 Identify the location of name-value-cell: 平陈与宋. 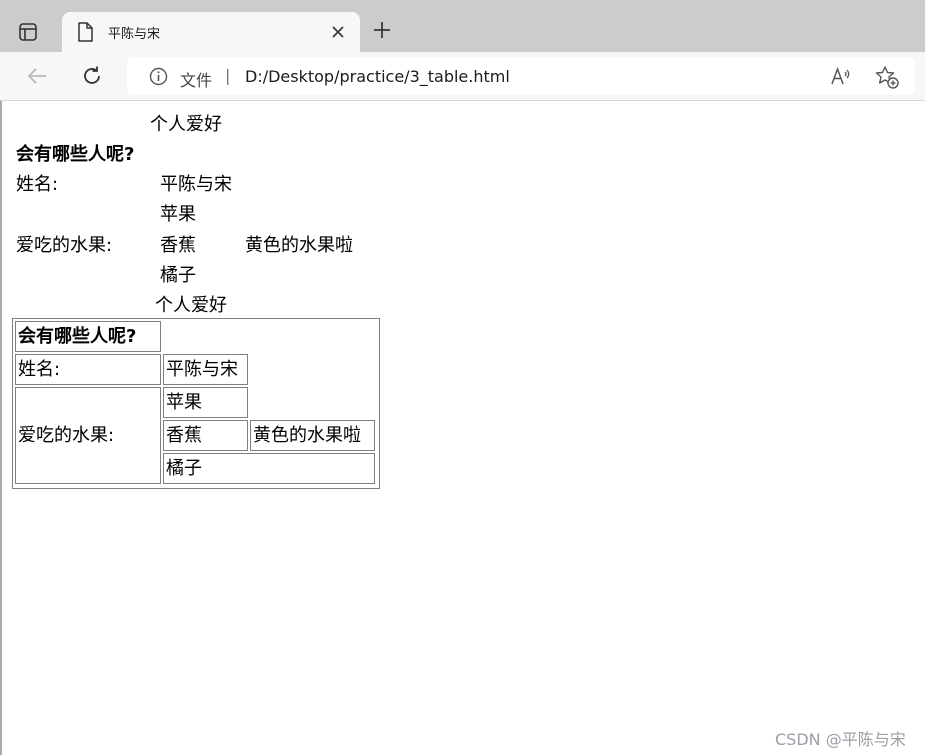
(205, 369).